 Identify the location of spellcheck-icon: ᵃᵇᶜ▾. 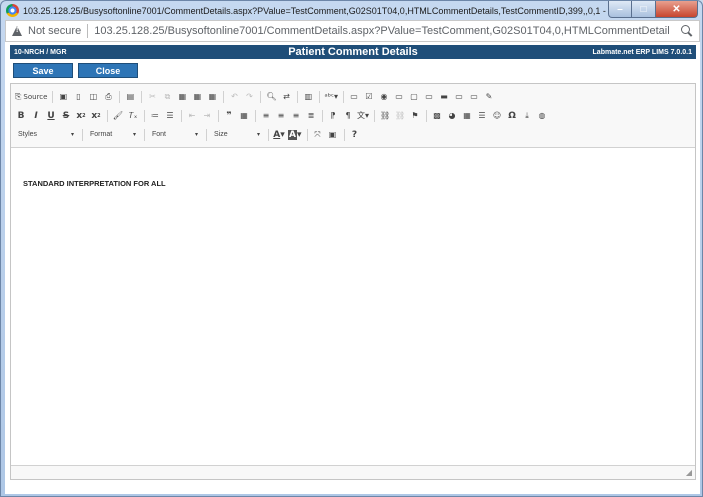
(331, 97).